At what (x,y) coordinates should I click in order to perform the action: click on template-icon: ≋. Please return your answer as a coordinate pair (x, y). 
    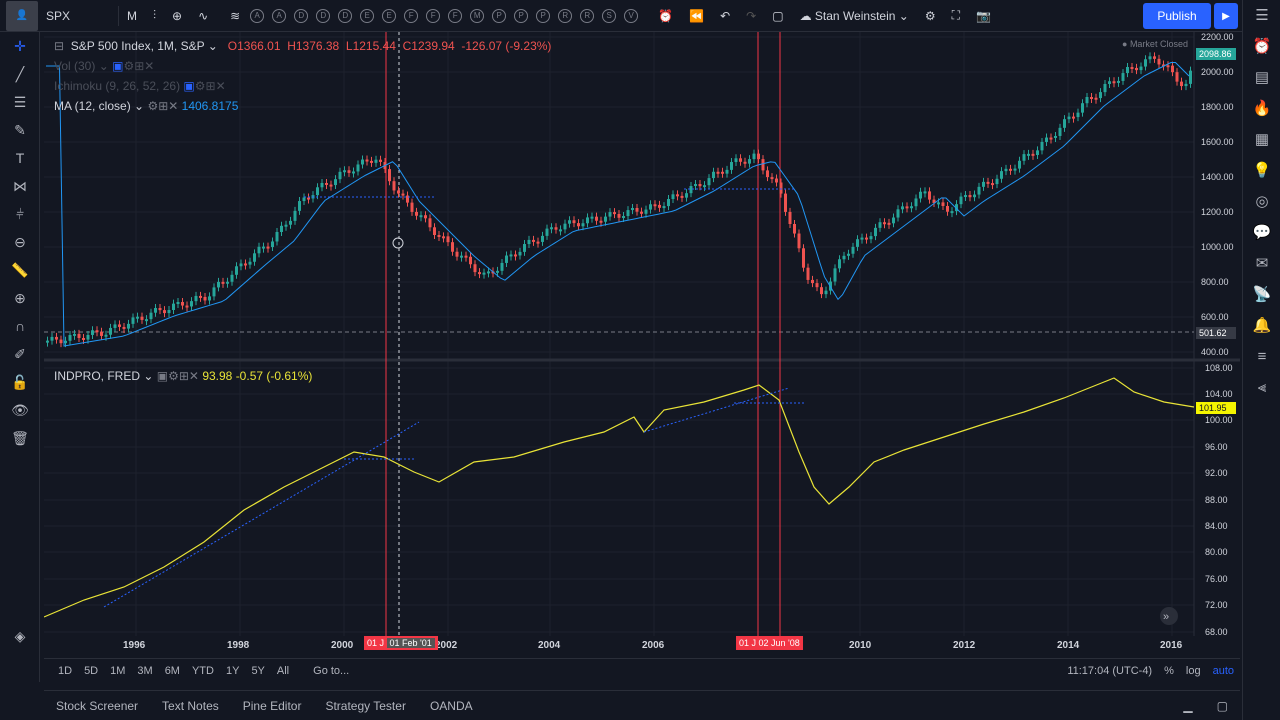
    Looking at the image, I should click on (235, 16).